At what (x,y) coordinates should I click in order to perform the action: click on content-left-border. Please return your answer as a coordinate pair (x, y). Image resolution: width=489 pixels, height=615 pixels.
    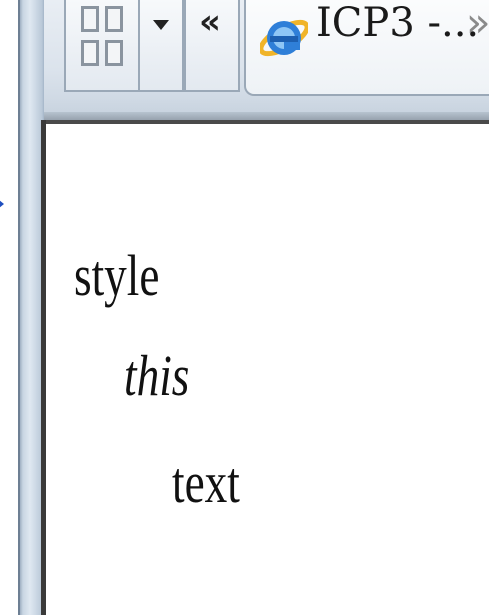
    Looking at the image, I should click on (43, 367).